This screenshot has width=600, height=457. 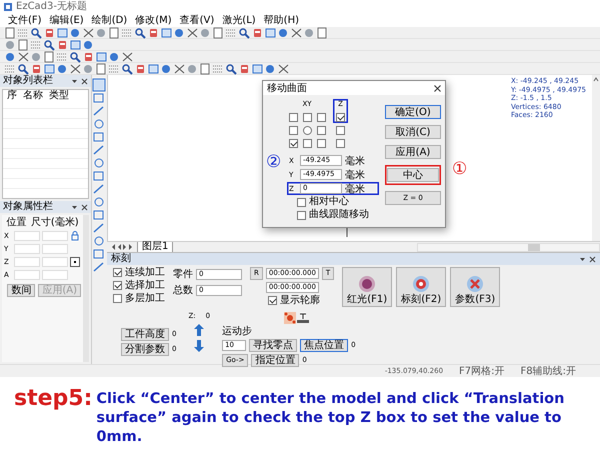 I want to click on column-header: 类型, so click(x=59, y=96).